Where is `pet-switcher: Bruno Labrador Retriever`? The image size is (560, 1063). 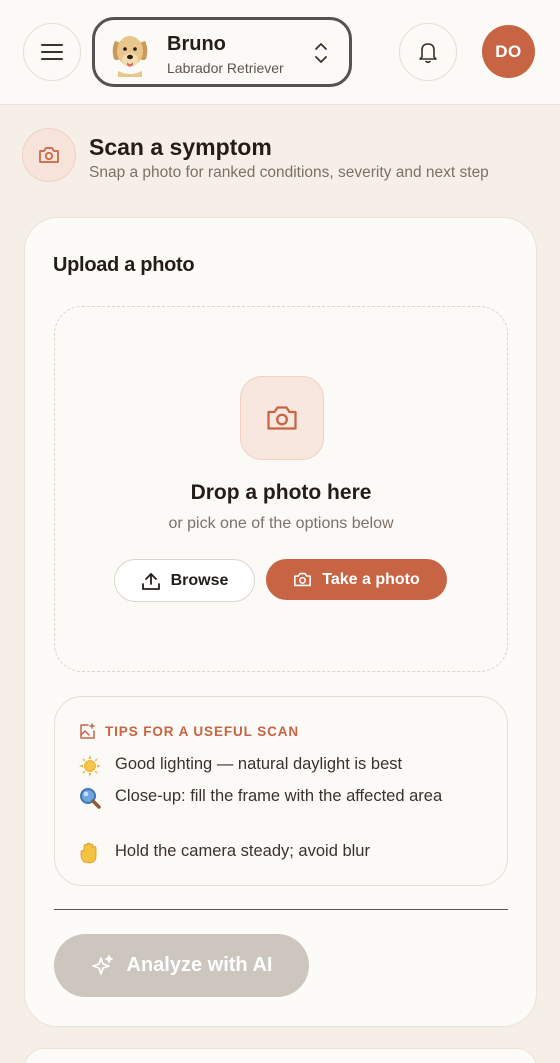 pet-switcher: Bruno Labrador Retriever is located at coordinates (222, 52).